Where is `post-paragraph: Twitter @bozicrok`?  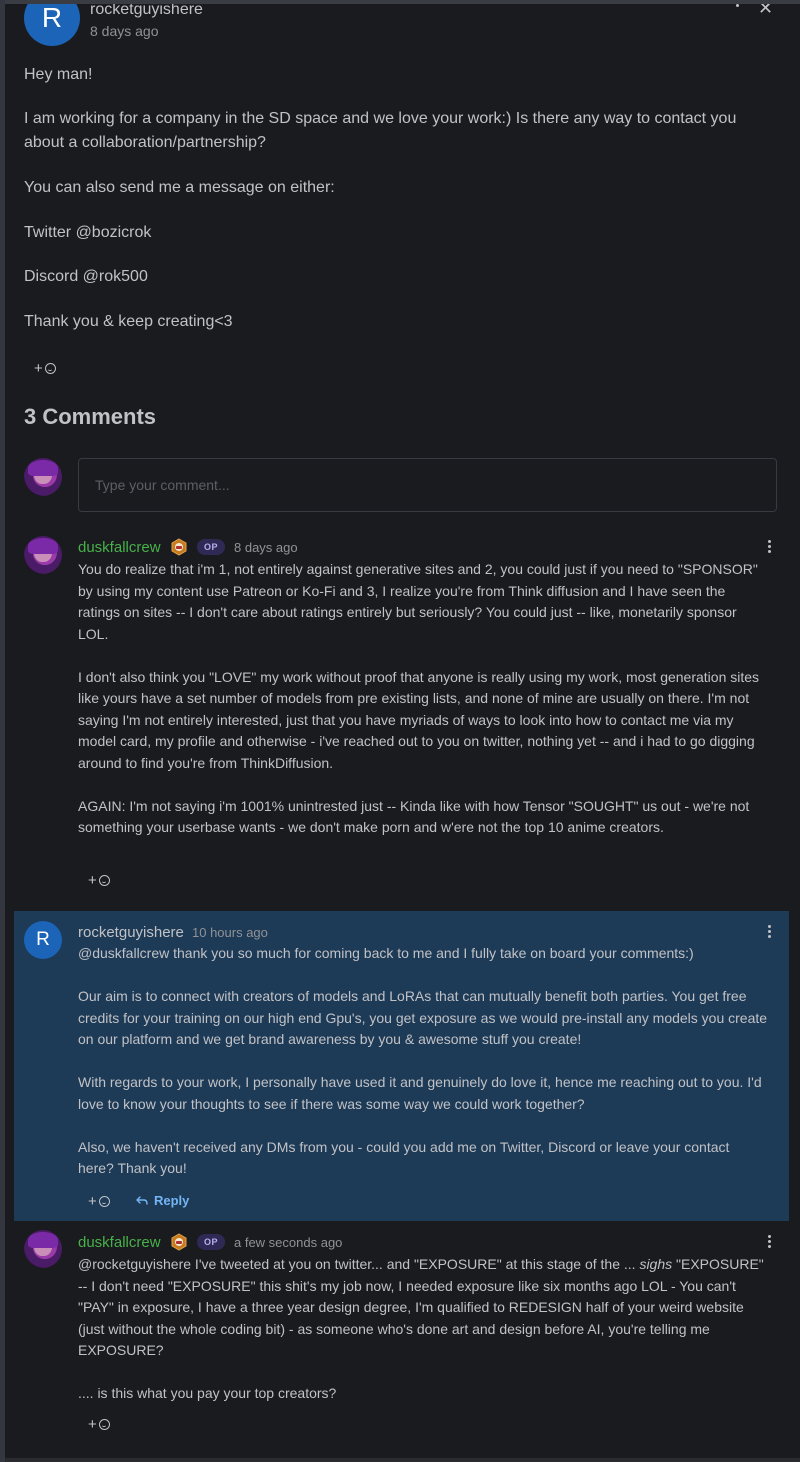
post-paragraph: Twitter @bozicrok is located at coordinates (88, 232).